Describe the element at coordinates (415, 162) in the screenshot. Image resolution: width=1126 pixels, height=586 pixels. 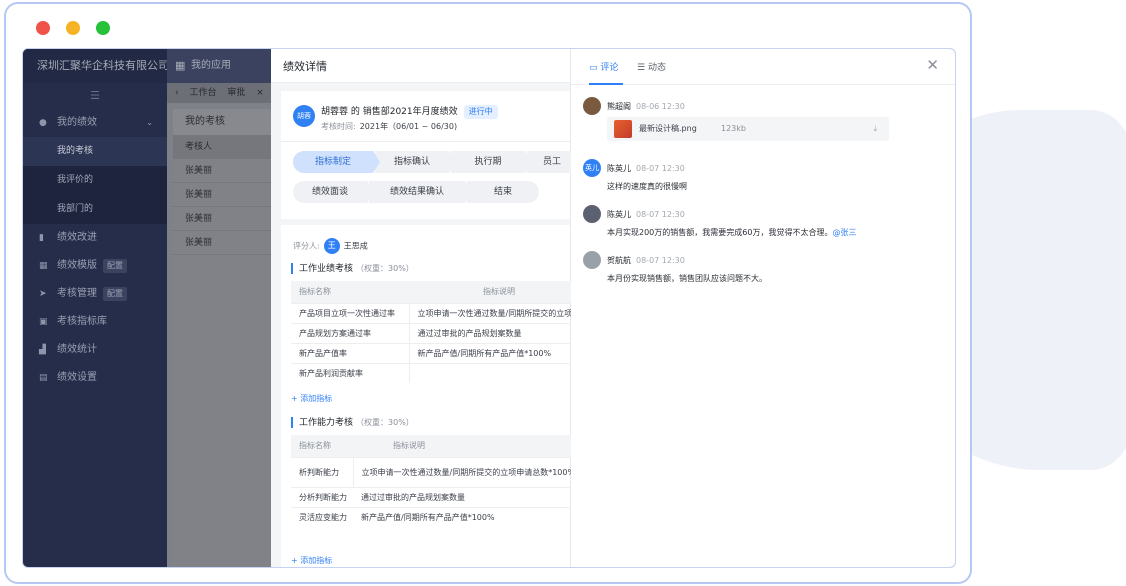
I see `step-indicator-confirm: 指标确认` at that location.